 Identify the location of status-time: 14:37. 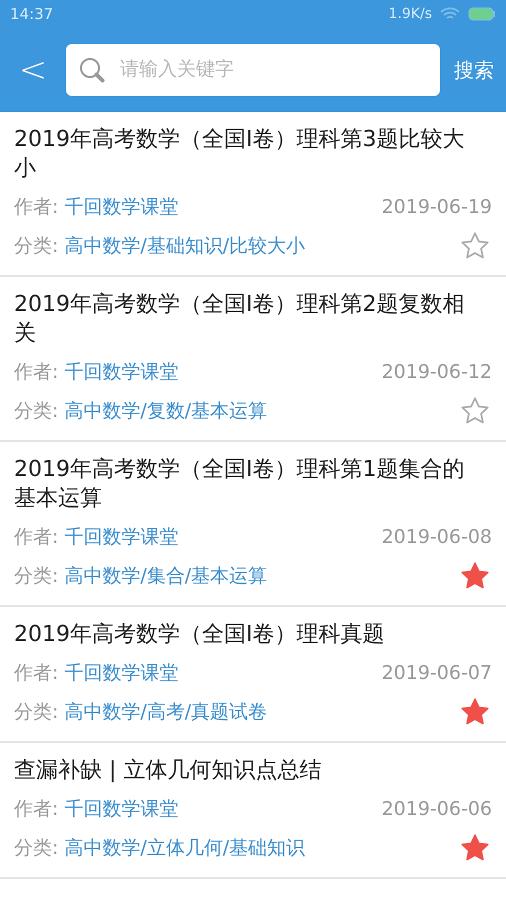
(32, 14).